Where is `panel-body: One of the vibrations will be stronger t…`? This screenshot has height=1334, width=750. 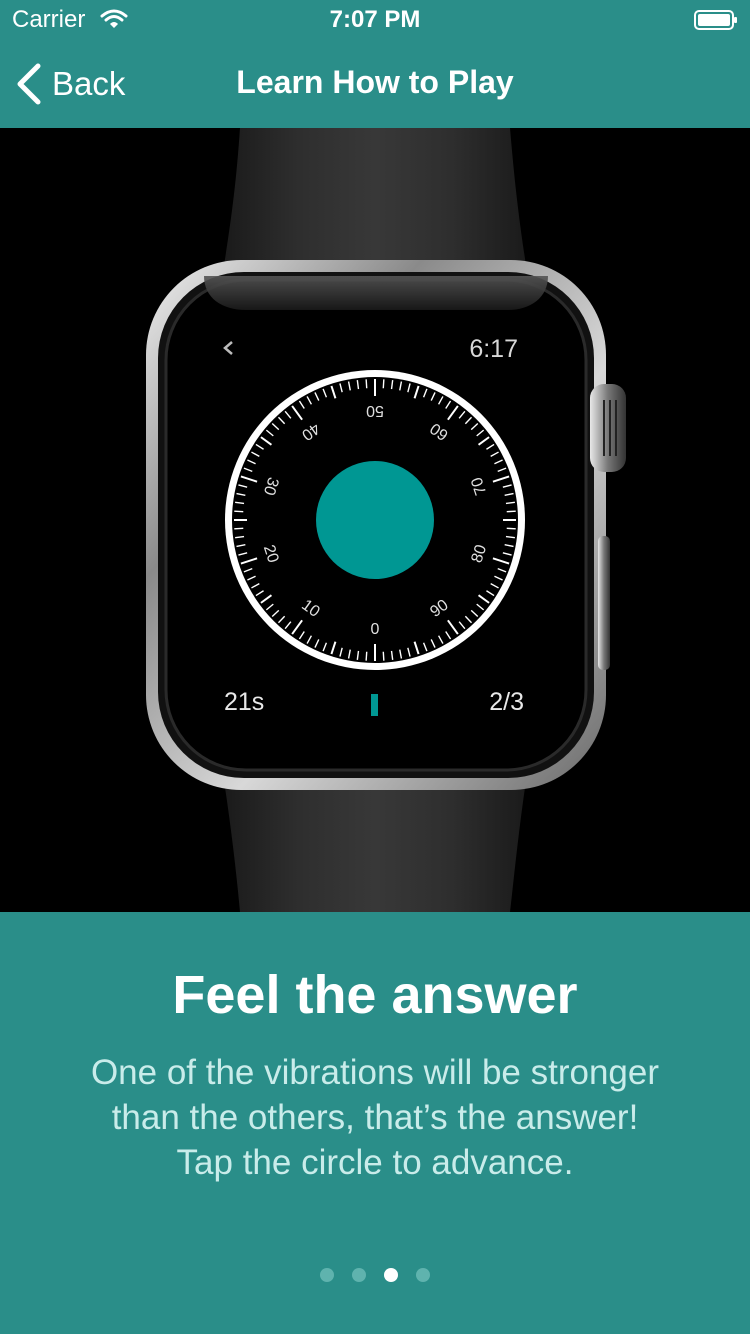 panel-body: One of the vibrations will be stronger t… is located at coordinates (375, 1117).